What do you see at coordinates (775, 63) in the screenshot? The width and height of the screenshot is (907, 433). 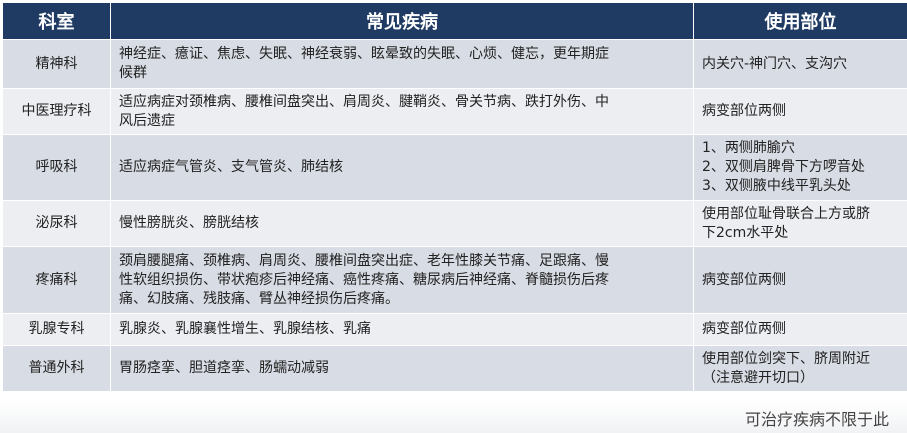 I see `site-line: 内关穴-神门穴、支沟穴` at bounding box center [775, 63].